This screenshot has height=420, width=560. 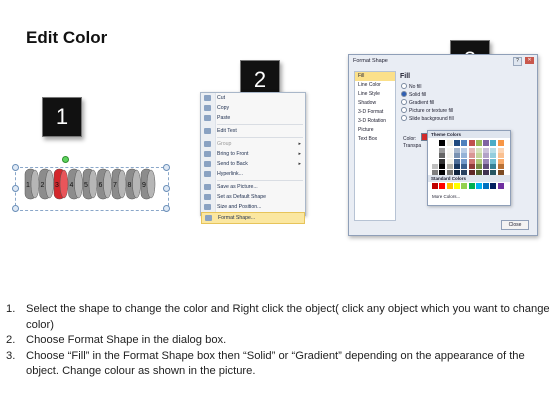 What do you see at coordinates (148, 184) in the screenshot?
I see `coin: 9` at bounding box center [148, 184].